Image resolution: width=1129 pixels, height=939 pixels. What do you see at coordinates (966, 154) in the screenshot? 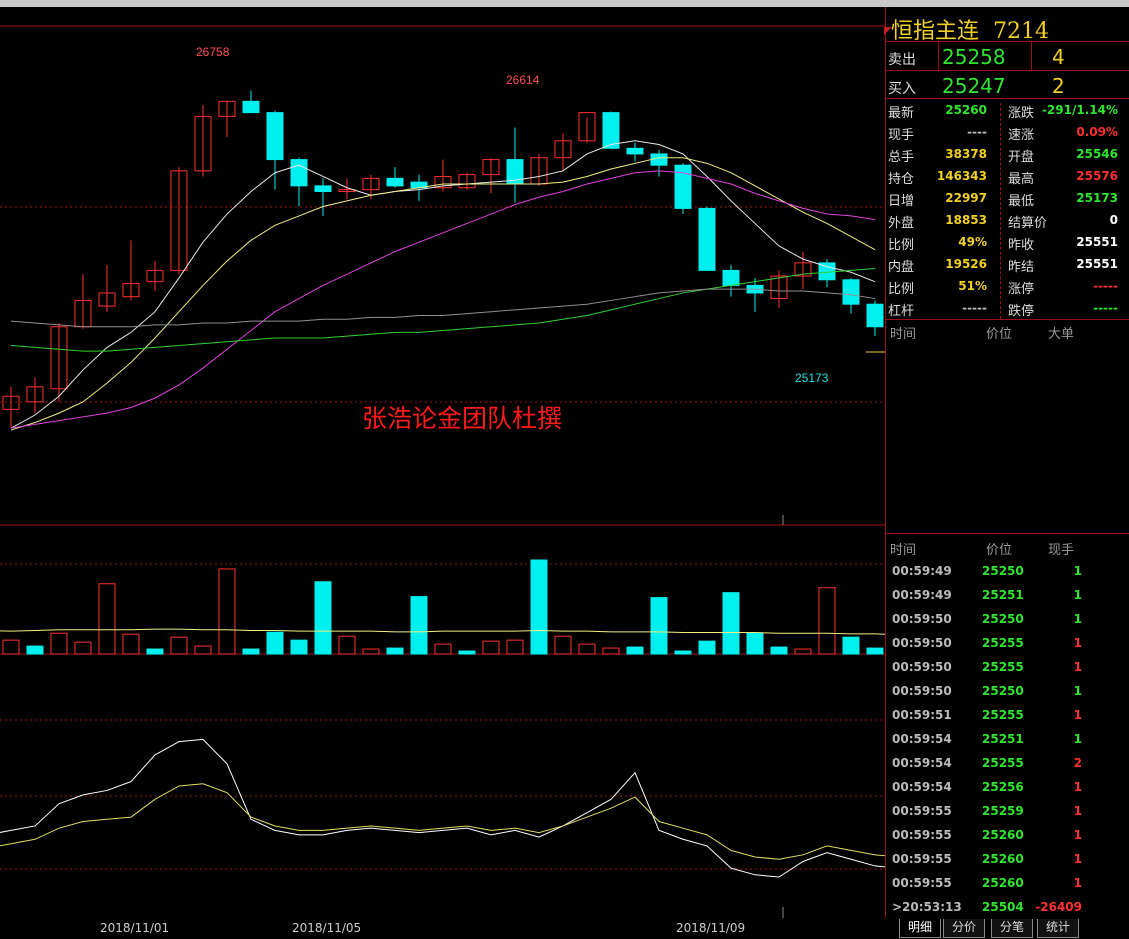
I see `quote-value: 38378` at bounding box center [966, 154].